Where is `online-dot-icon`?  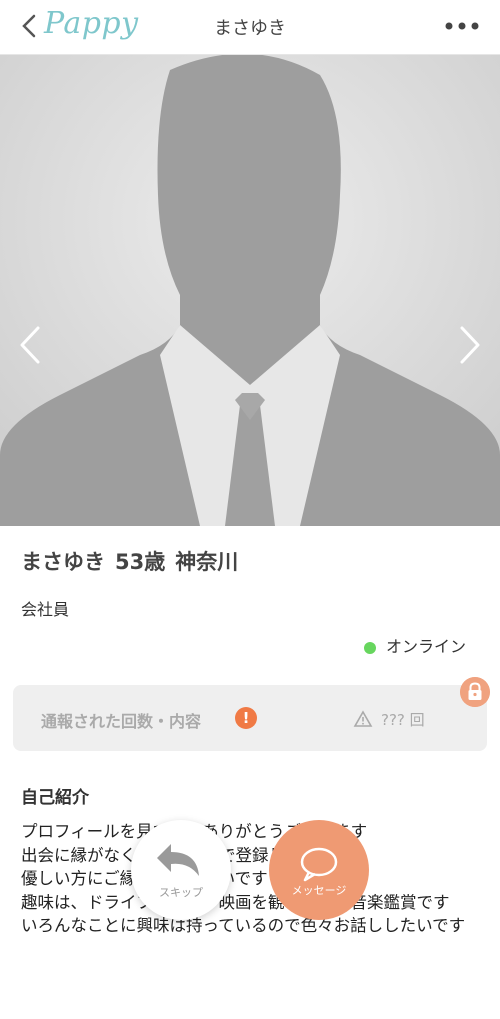
online-dot-icon is located at coordinates (369, 647).